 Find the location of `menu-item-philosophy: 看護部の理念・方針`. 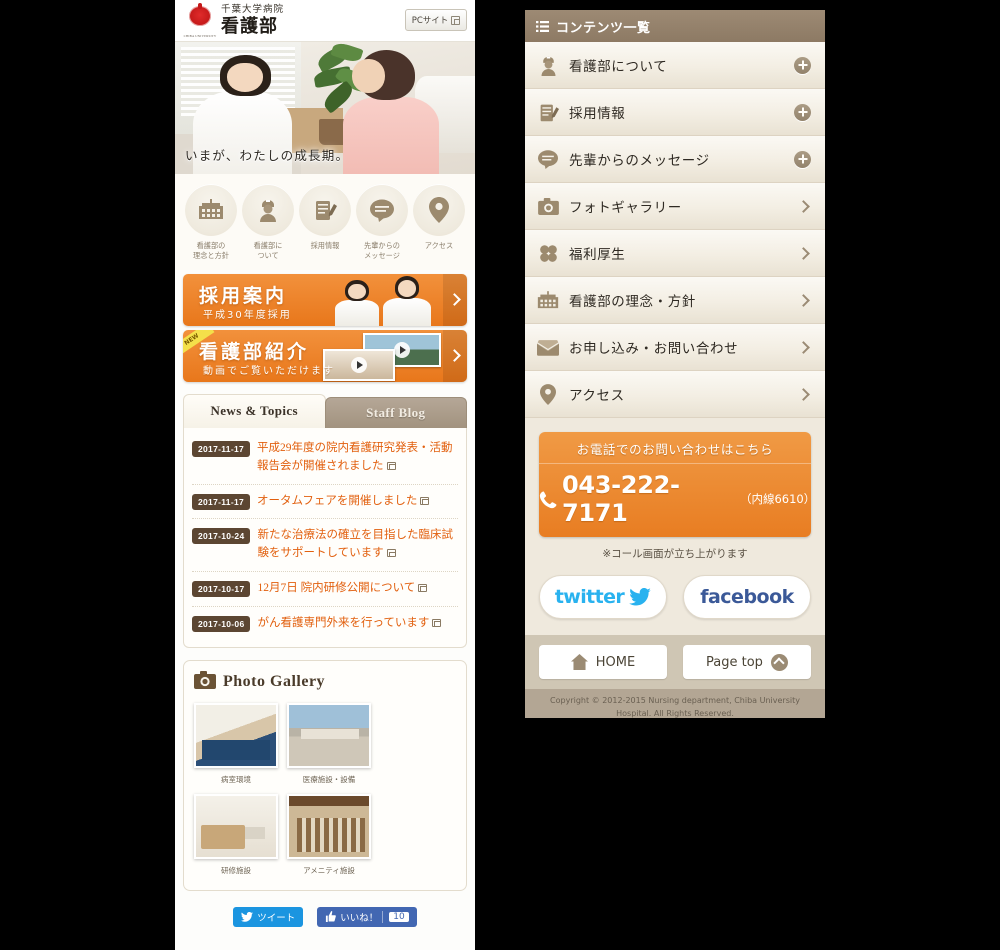

menu-item-philosophy: 看護部の理念・方針 is located at coordinates (675, 300).